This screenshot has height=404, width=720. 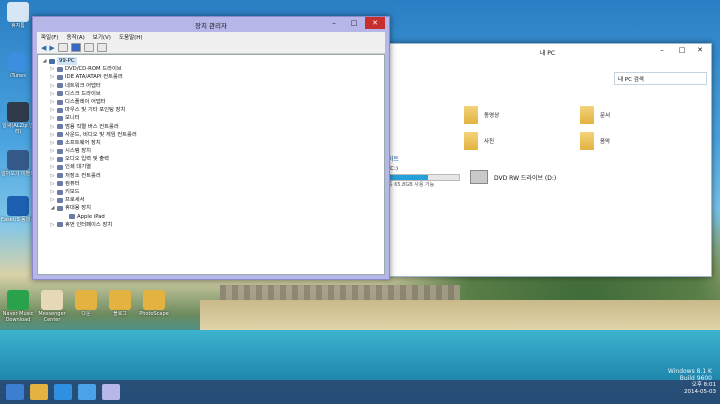 I want to click on event-icon, so click(x=18, y=160).